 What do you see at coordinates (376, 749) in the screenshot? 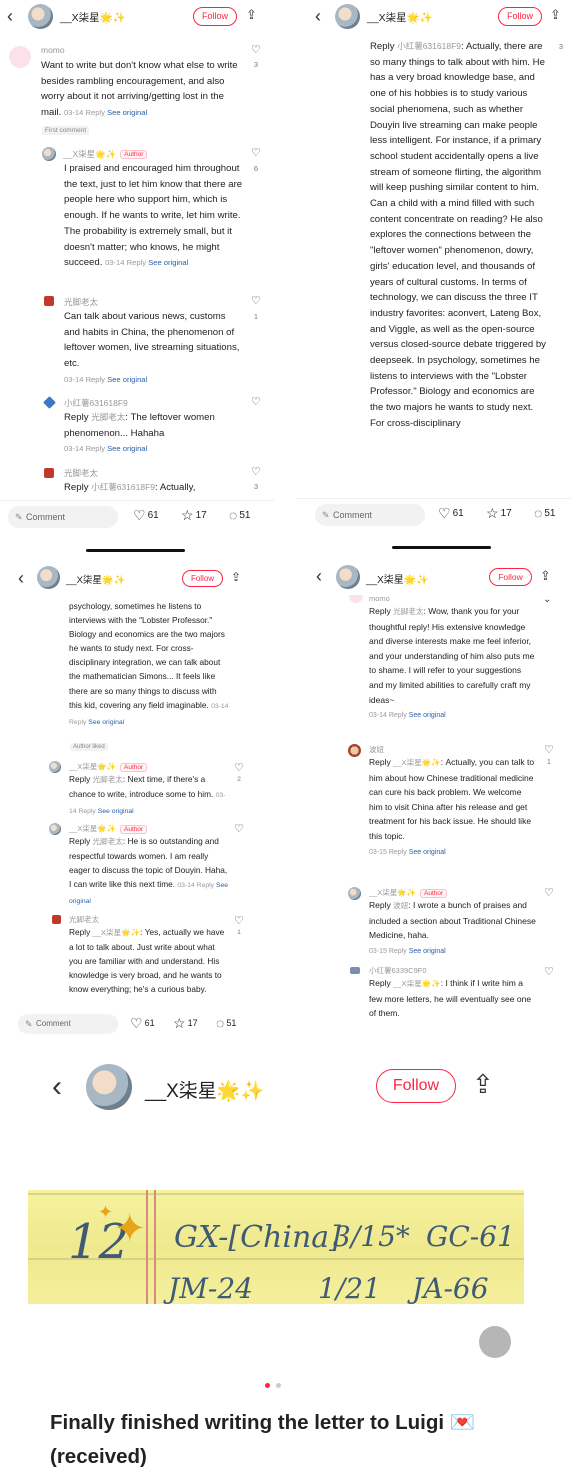
I see `commenter-name: 波妞` at bounding box center [376, 749].